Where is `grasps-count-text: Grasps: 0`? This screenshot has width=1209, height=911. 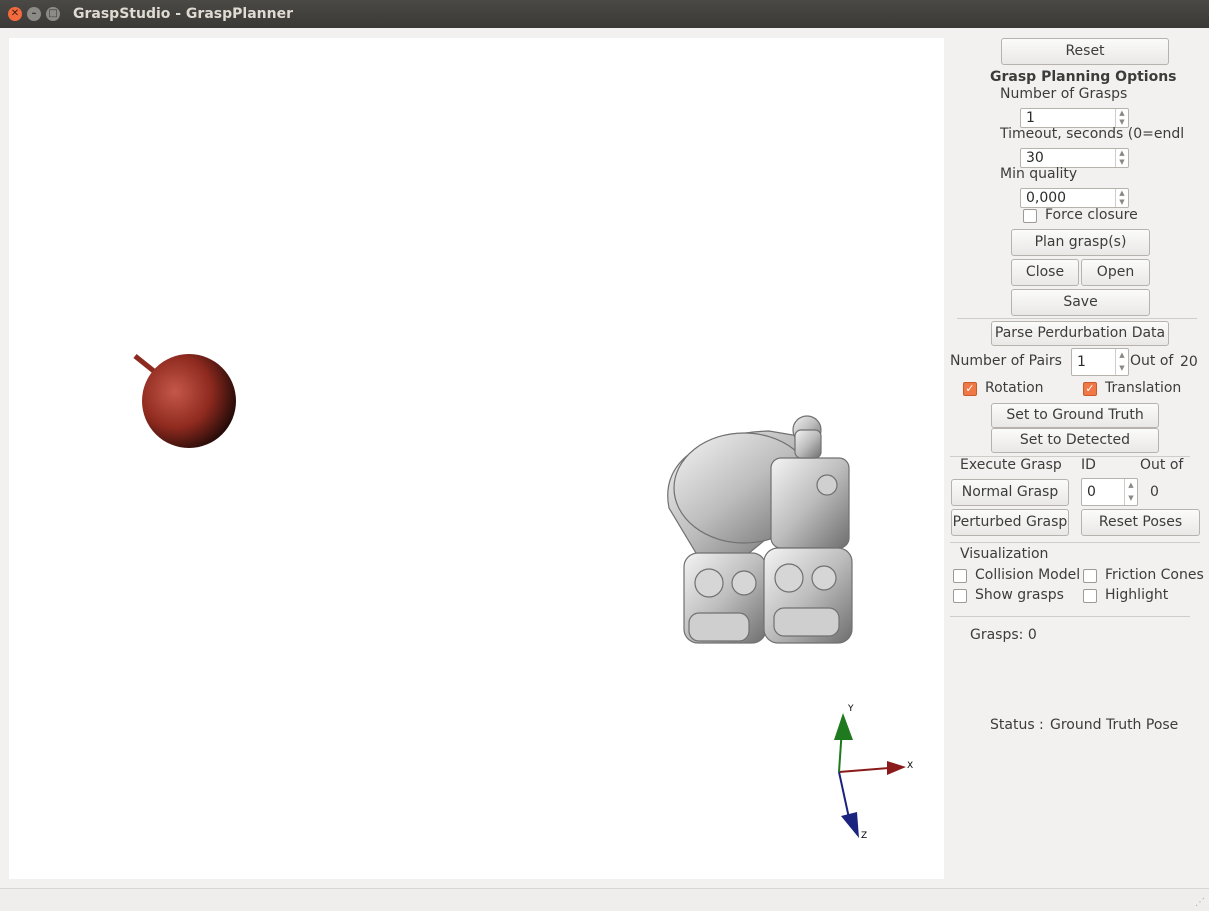 grasps-count-text: Grasps: 0 is located at coordinates (1003, 635).